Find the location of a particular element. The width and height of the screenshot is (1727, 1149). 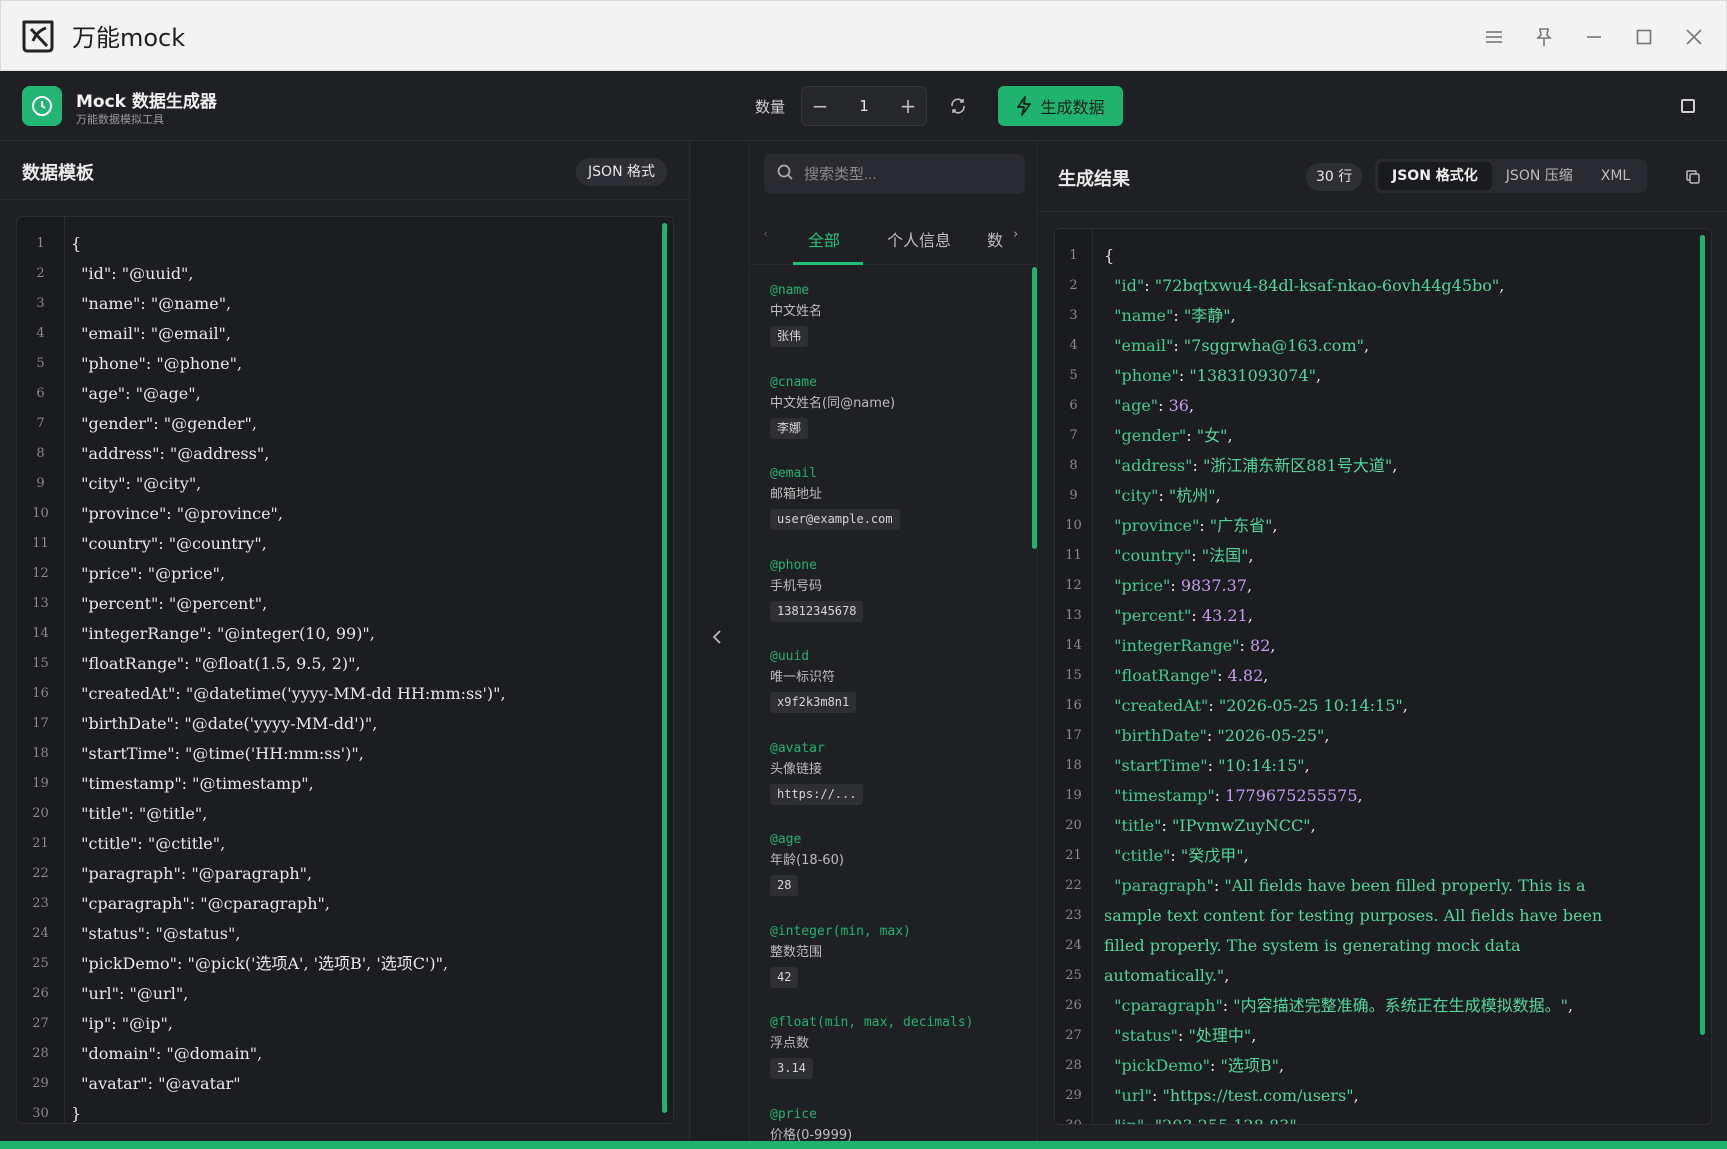

json-key: "ip" is located at coordinates (1124, 1120).